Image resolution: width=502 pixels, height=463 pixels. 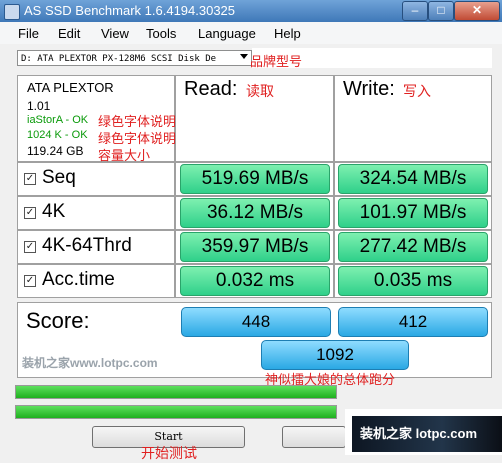 I want to click on write-header: Write:, so click(x=369, y=89).